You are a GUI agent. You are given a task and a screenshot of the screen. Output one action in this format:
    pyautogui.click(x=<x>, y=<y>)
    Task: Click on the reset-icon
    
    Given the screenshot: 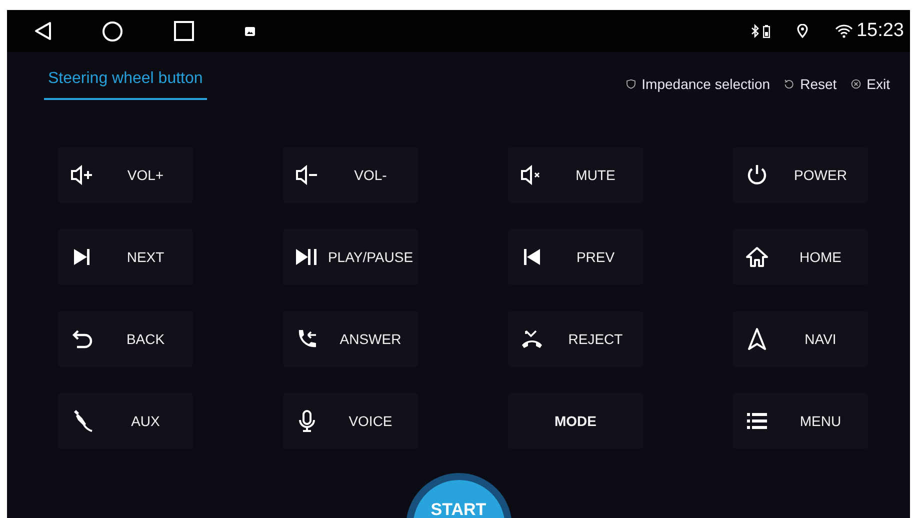 What is the action you would take?
    pyautogui.click(x=789, y=84)
    